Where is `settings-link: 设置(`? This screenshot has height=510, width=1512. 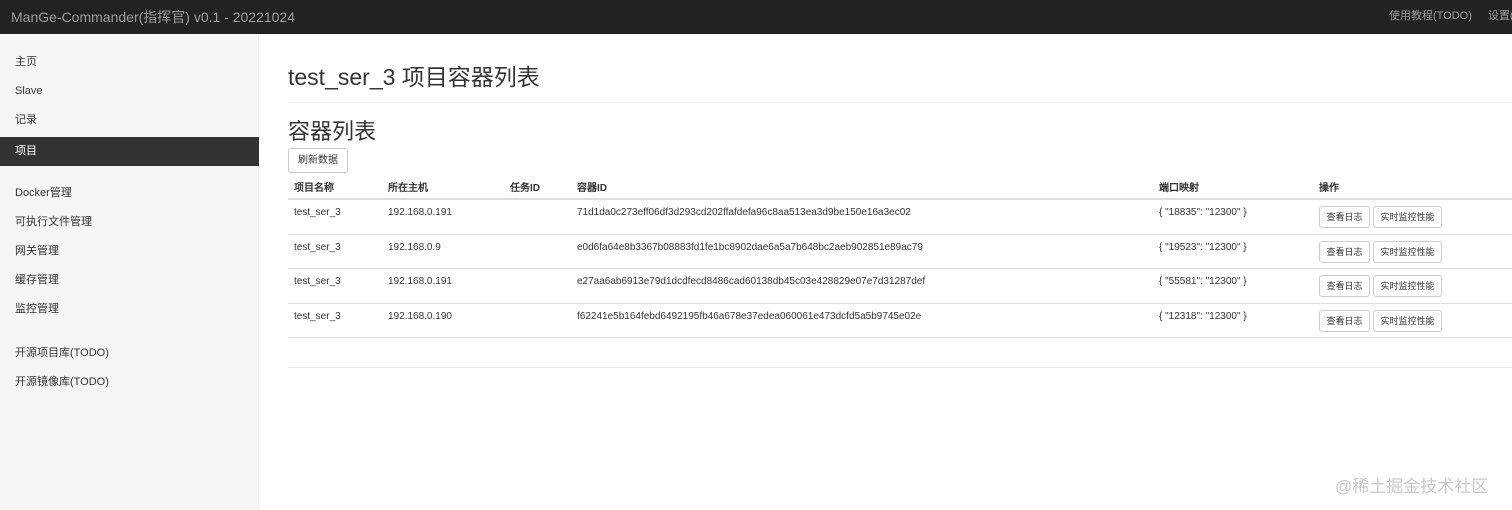
settings-link: 设置( is located at coordinates (1500, 16).